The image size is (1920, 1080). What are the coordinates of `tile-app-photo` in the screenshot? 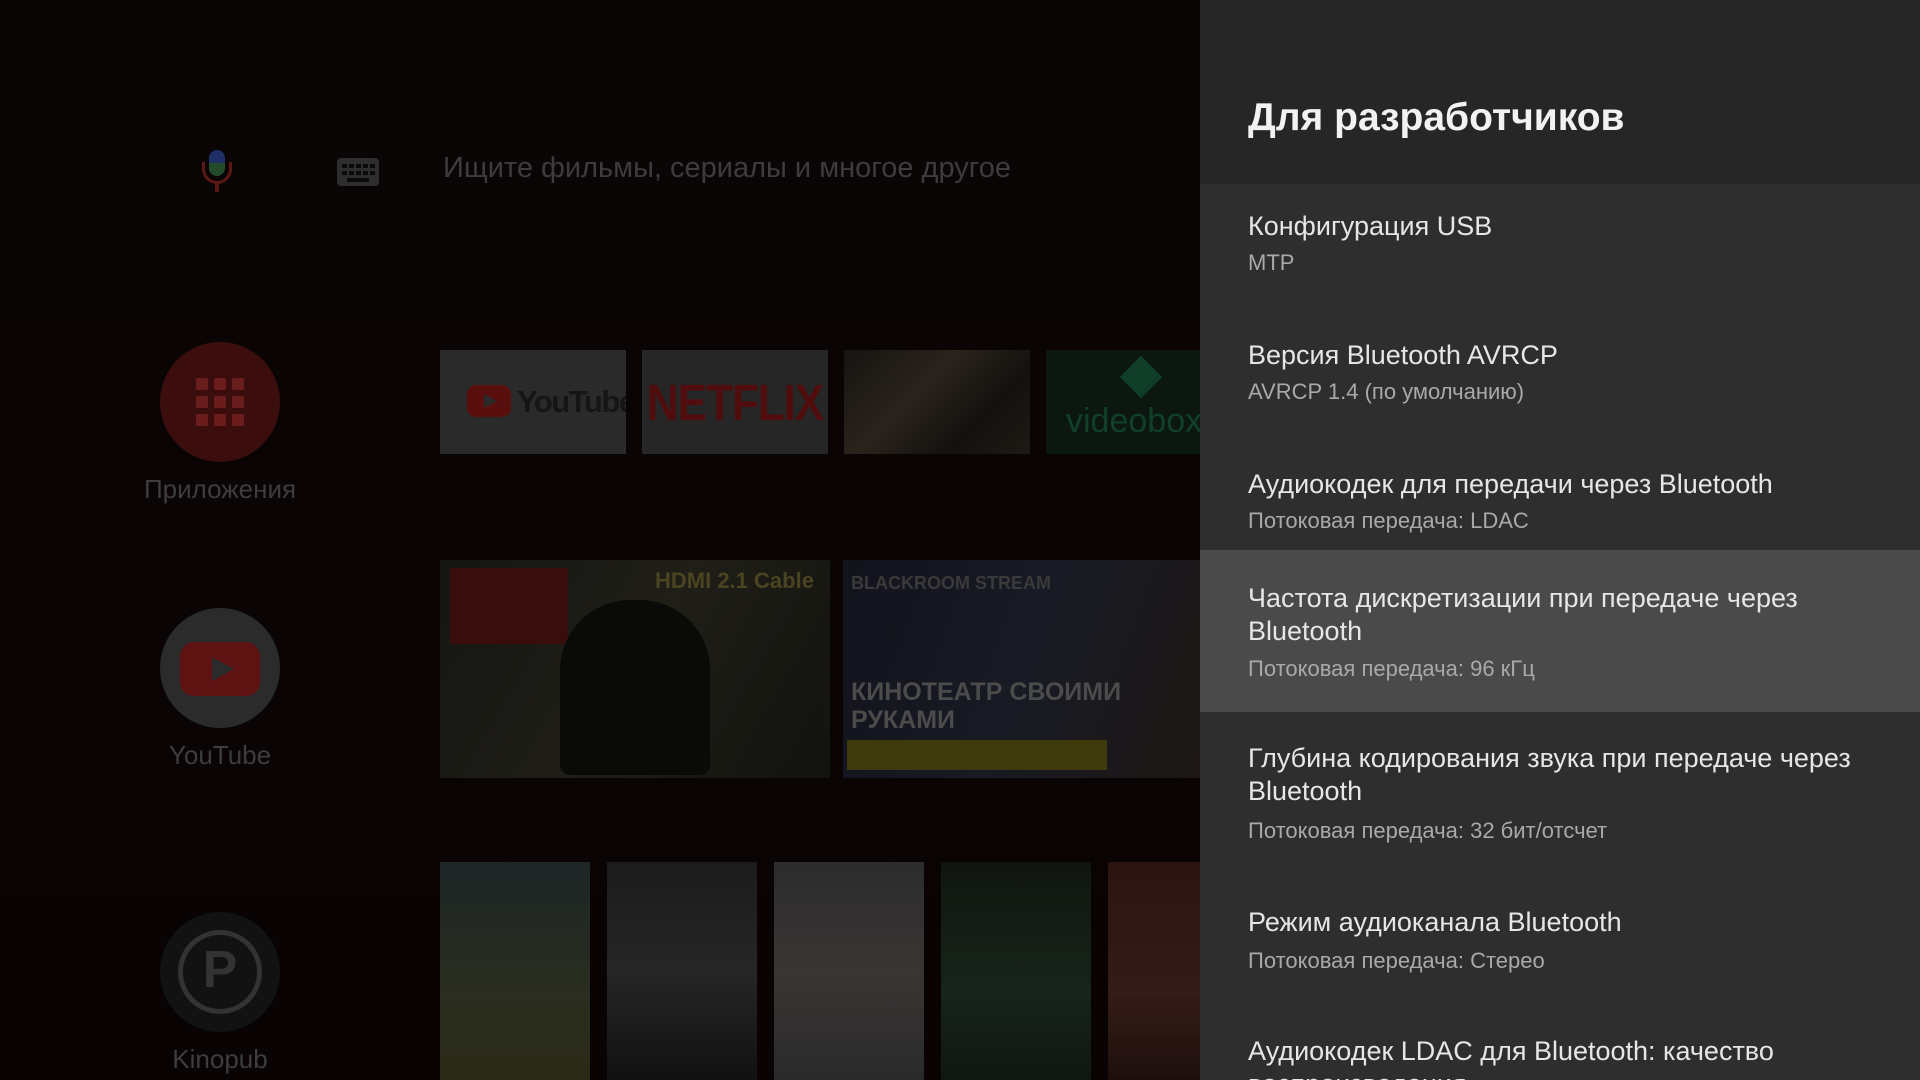 It's located at (937, 402).